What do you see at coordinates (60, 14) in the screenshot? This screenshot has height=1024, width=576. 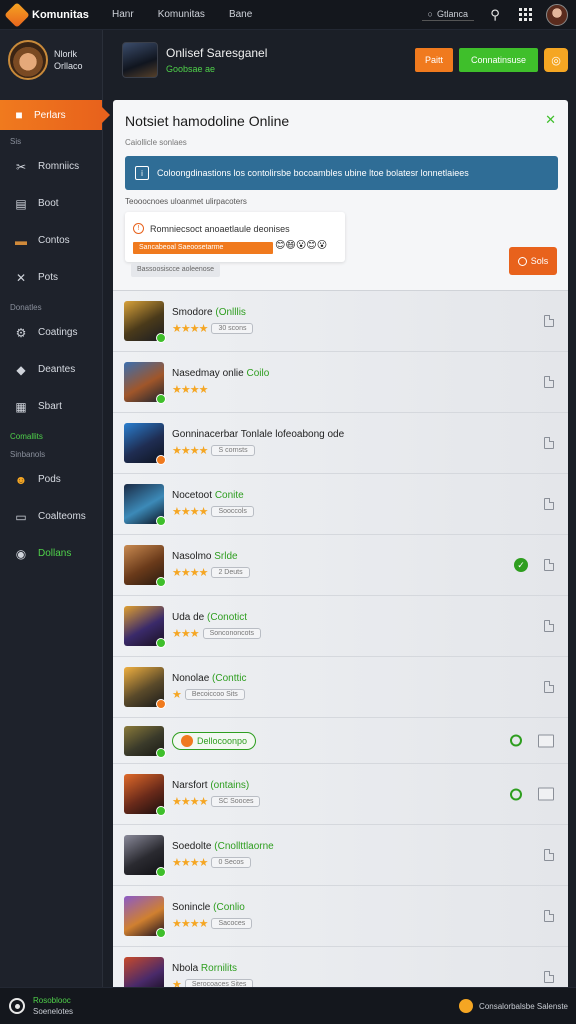 I see `brand-name: Komunitas` at bounding box center [60, 14].